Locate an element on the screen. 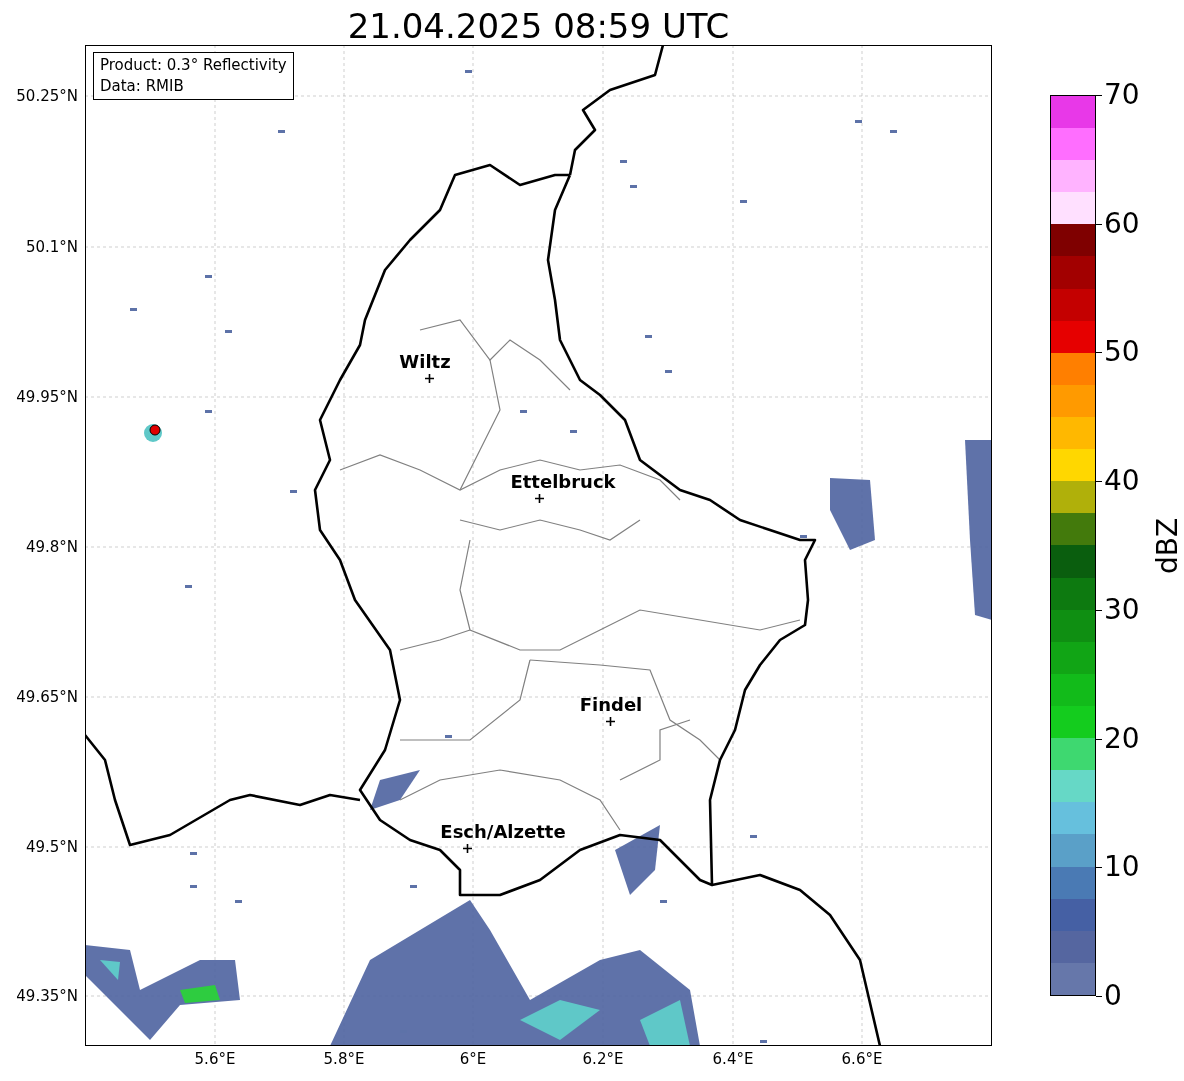  latitude-label: 49.5°N is located at coordinates (51, 847).